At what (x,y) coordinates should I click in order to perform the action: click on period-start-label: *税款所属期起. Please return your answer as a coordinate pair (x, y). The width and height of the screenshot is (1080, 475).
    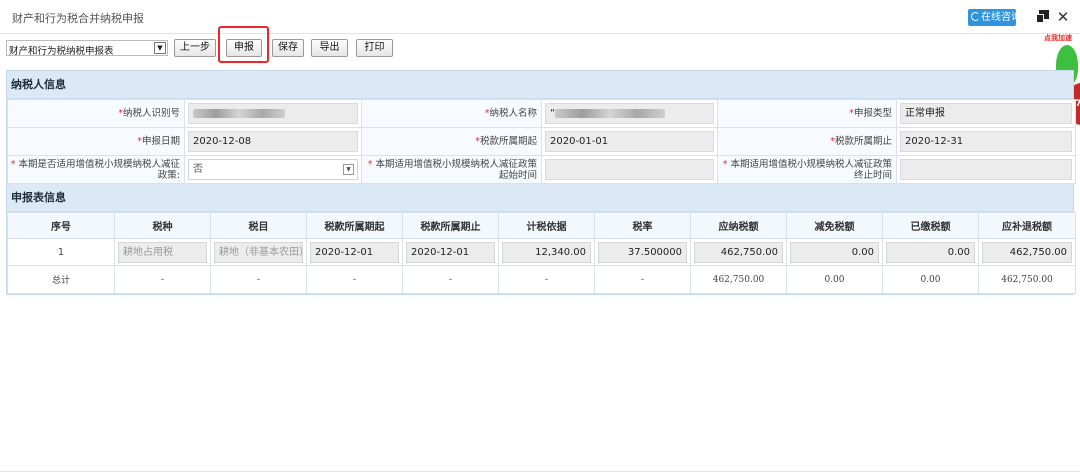
    Looking at the image, I should click on (451, 141).